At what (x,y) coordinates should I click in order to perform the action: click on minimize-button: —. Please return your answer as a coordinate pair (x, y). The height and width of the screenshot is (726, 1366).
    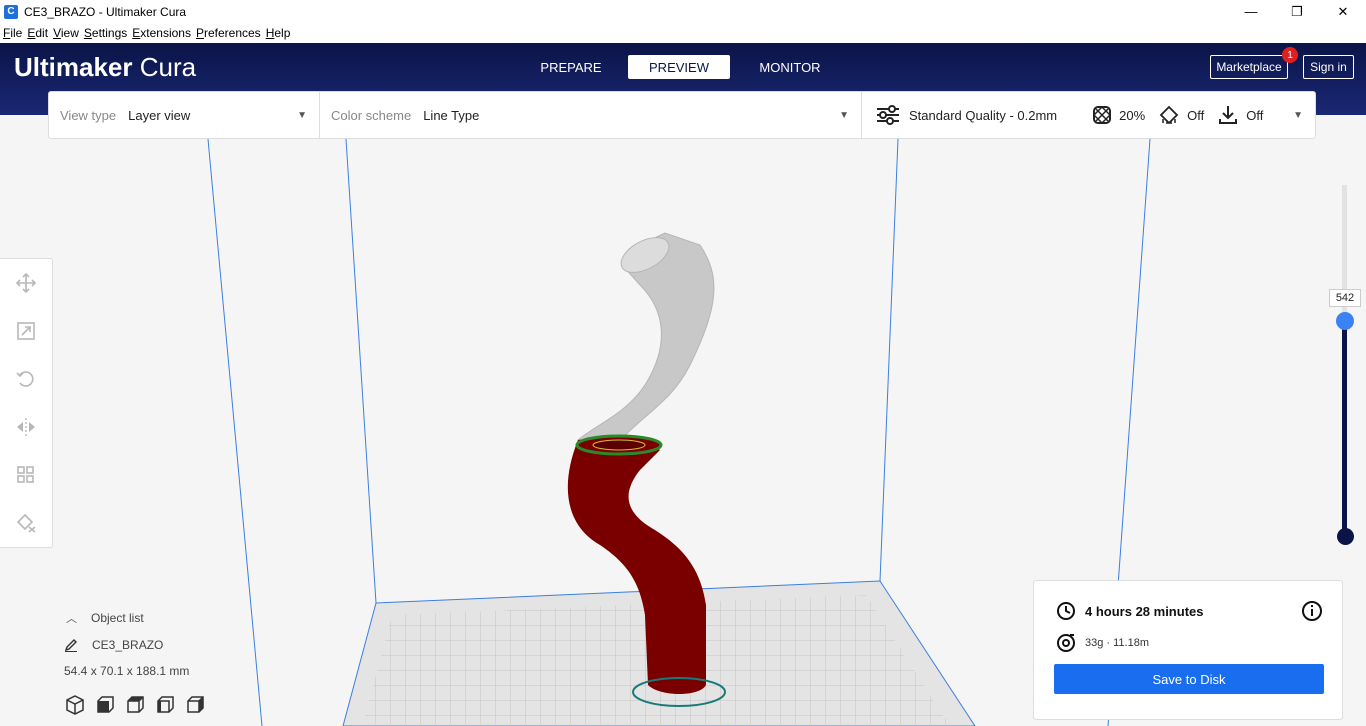
    Looking at the image, I should click on (1251, 11).